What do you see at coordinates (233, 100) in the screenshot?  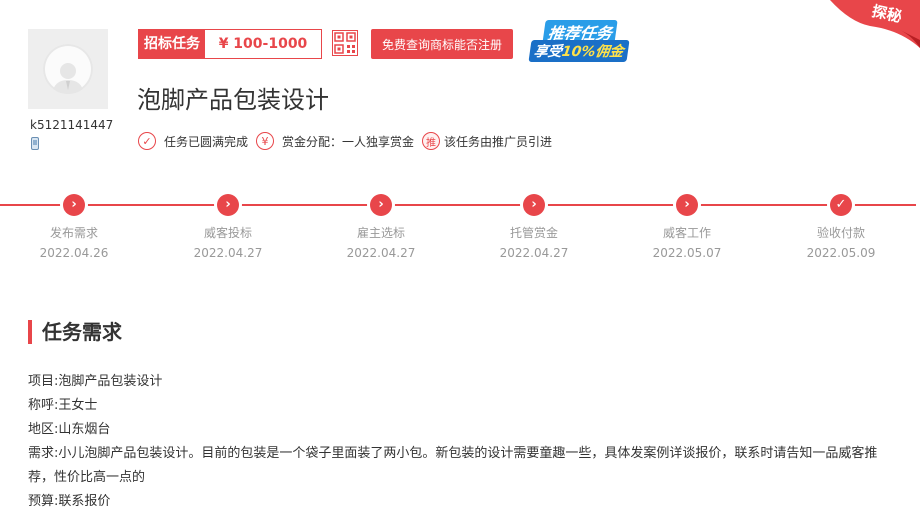 I see `task-title: 泡脚产品包装设计` at bounding box center [233, 100].